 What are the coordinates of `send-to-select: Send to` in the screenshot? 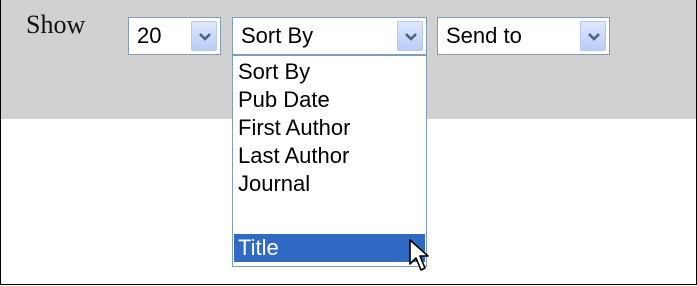 It's located at (523, 36).